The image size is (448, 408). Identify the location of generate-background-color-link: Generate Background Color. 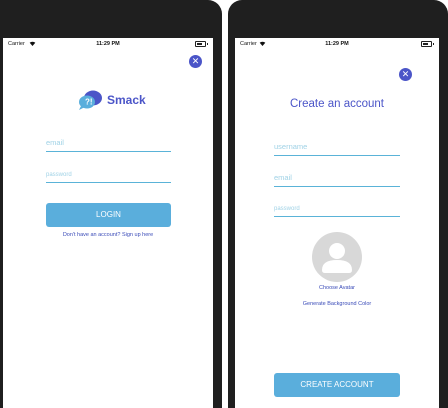
(337, 304).